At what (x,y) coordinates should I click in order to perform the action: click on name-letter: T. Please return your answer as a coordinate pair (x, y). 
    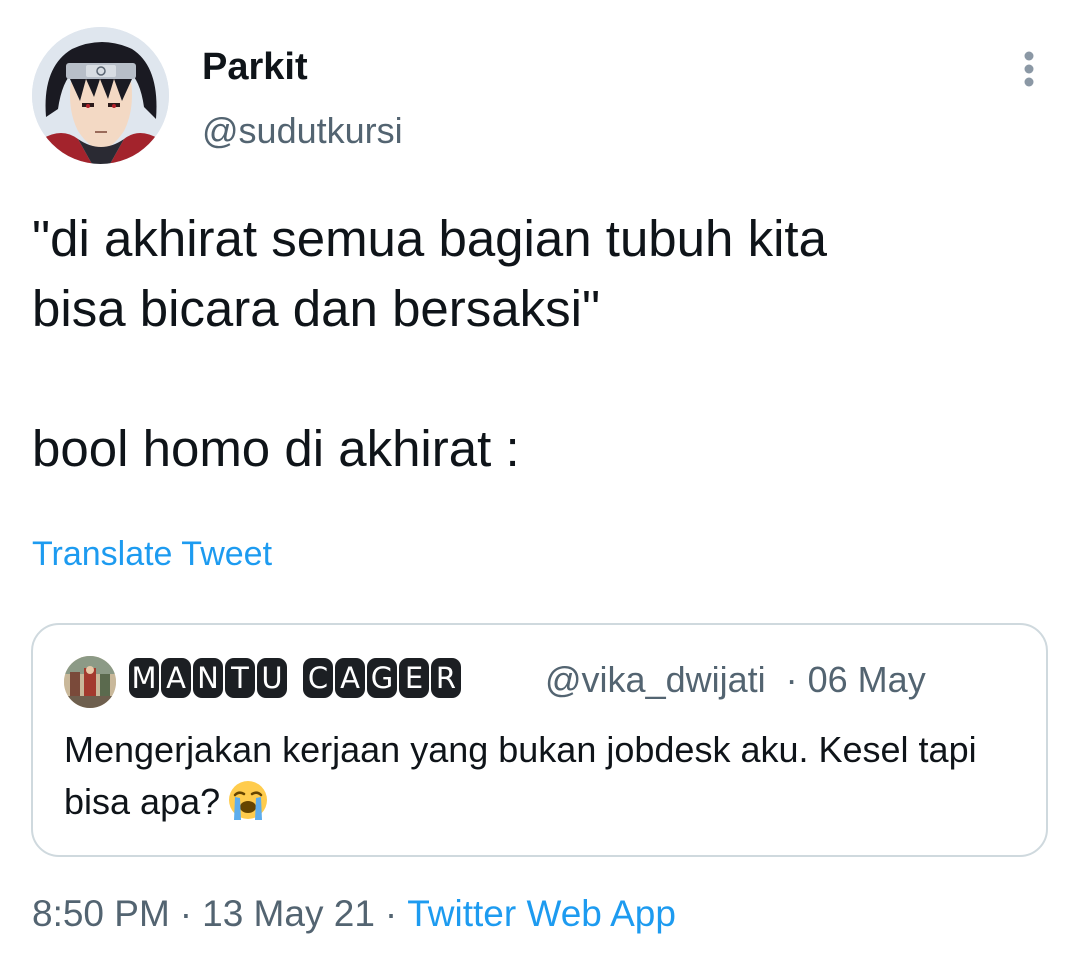
    Looking at the image, I should click on (240, 678).